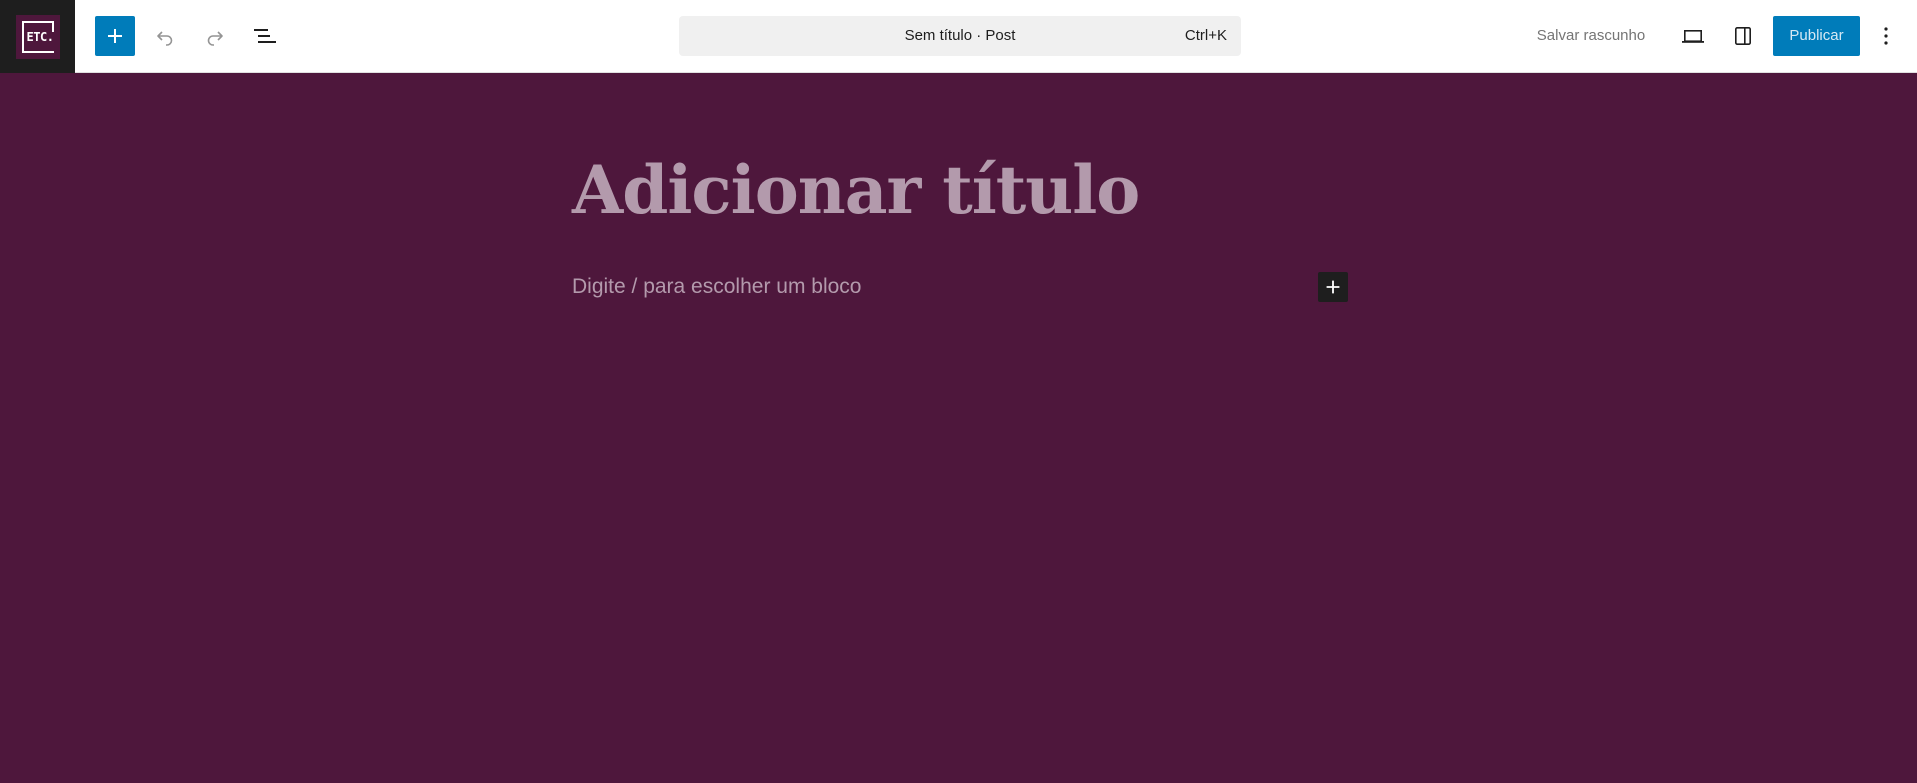 This screenshot has width=1917, height=783. I want to click on list-view-icon, so click(265, 36).